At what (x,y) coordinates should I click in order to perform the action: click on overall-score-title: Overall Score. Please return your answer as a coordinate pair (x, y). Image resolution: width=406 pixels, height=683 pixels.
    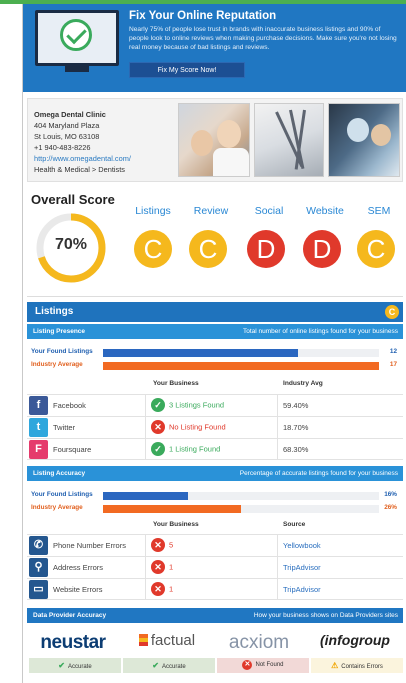
    Looking at the image, I should click on (73, 199).